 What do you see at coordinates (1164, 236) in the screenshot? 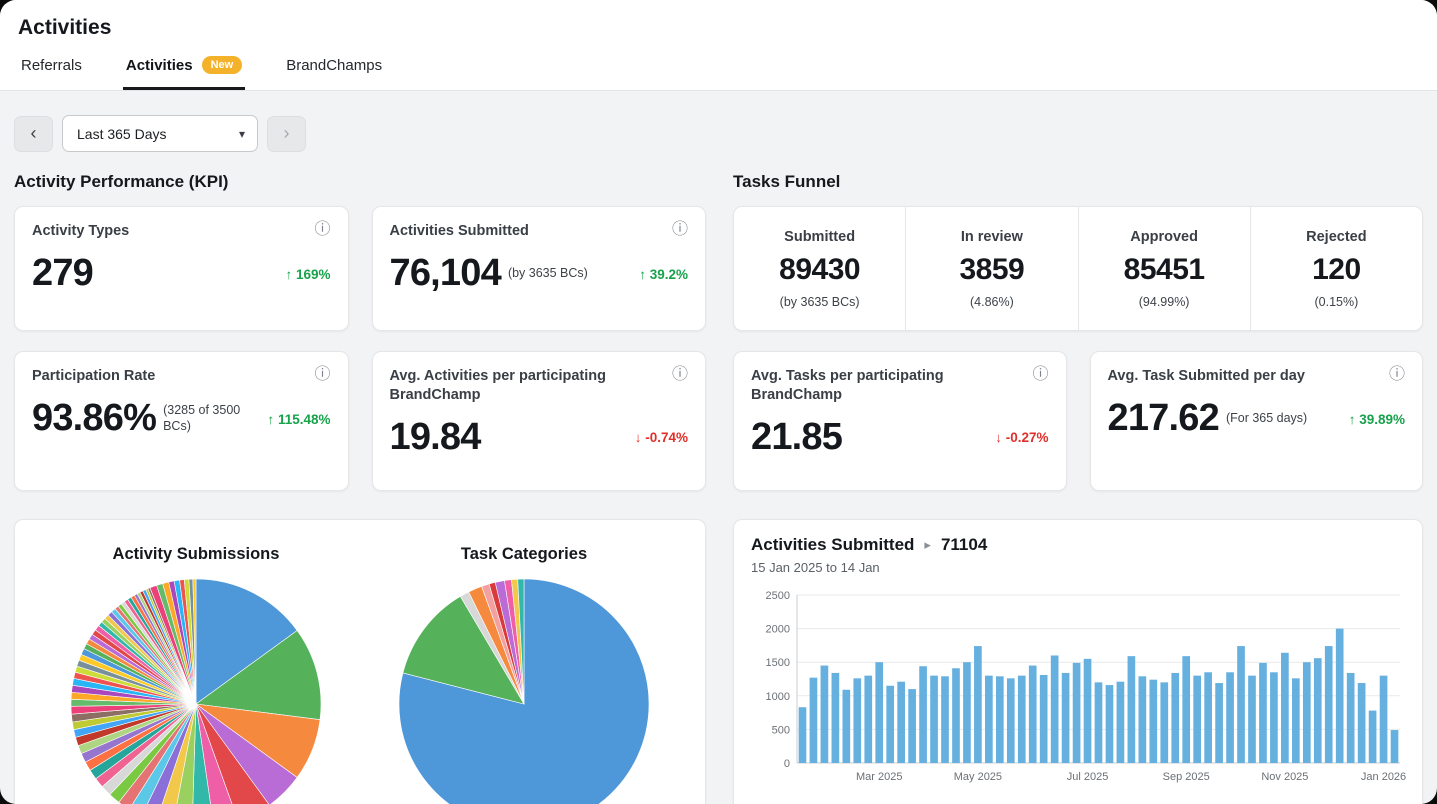
I see `stage-label: Approved` at bounding box center [1164, 236].